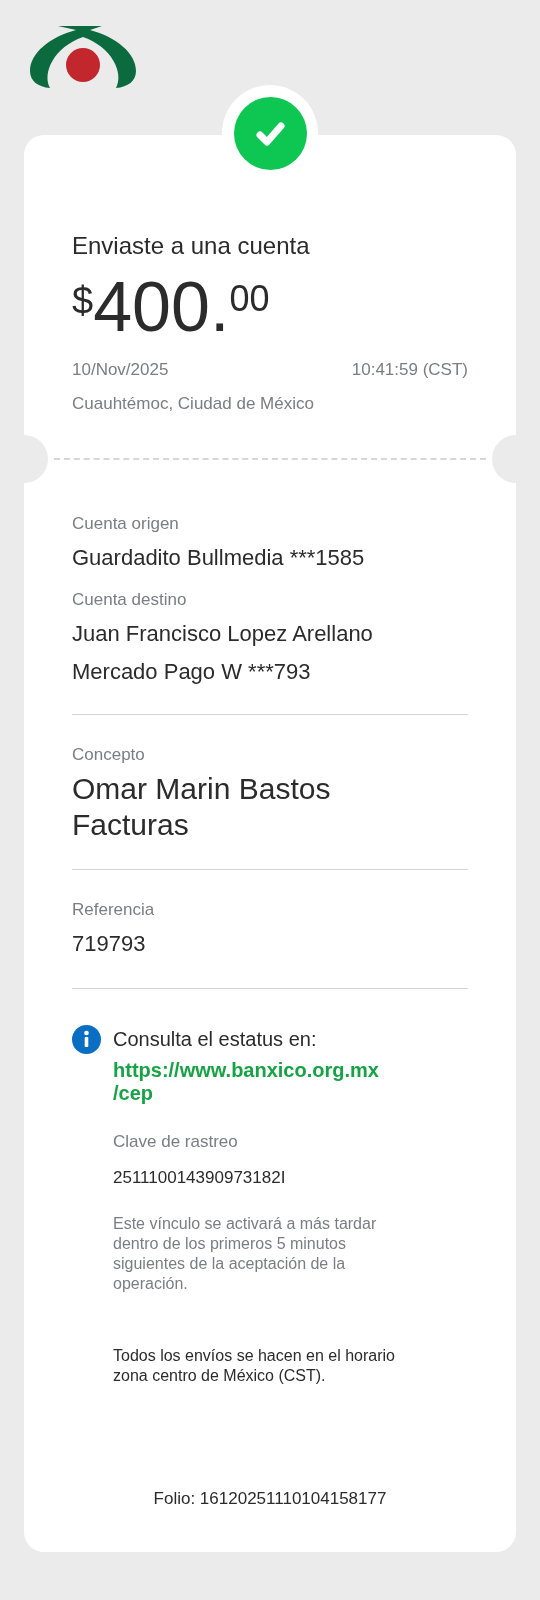 Image resolution: width=540 pixels, height=1600 pixels. What do you see at coordinates (409, 370) in the screenshot?
I see `transfer-time: 10:41:59 (CST)` at bounding box center [409, 370].